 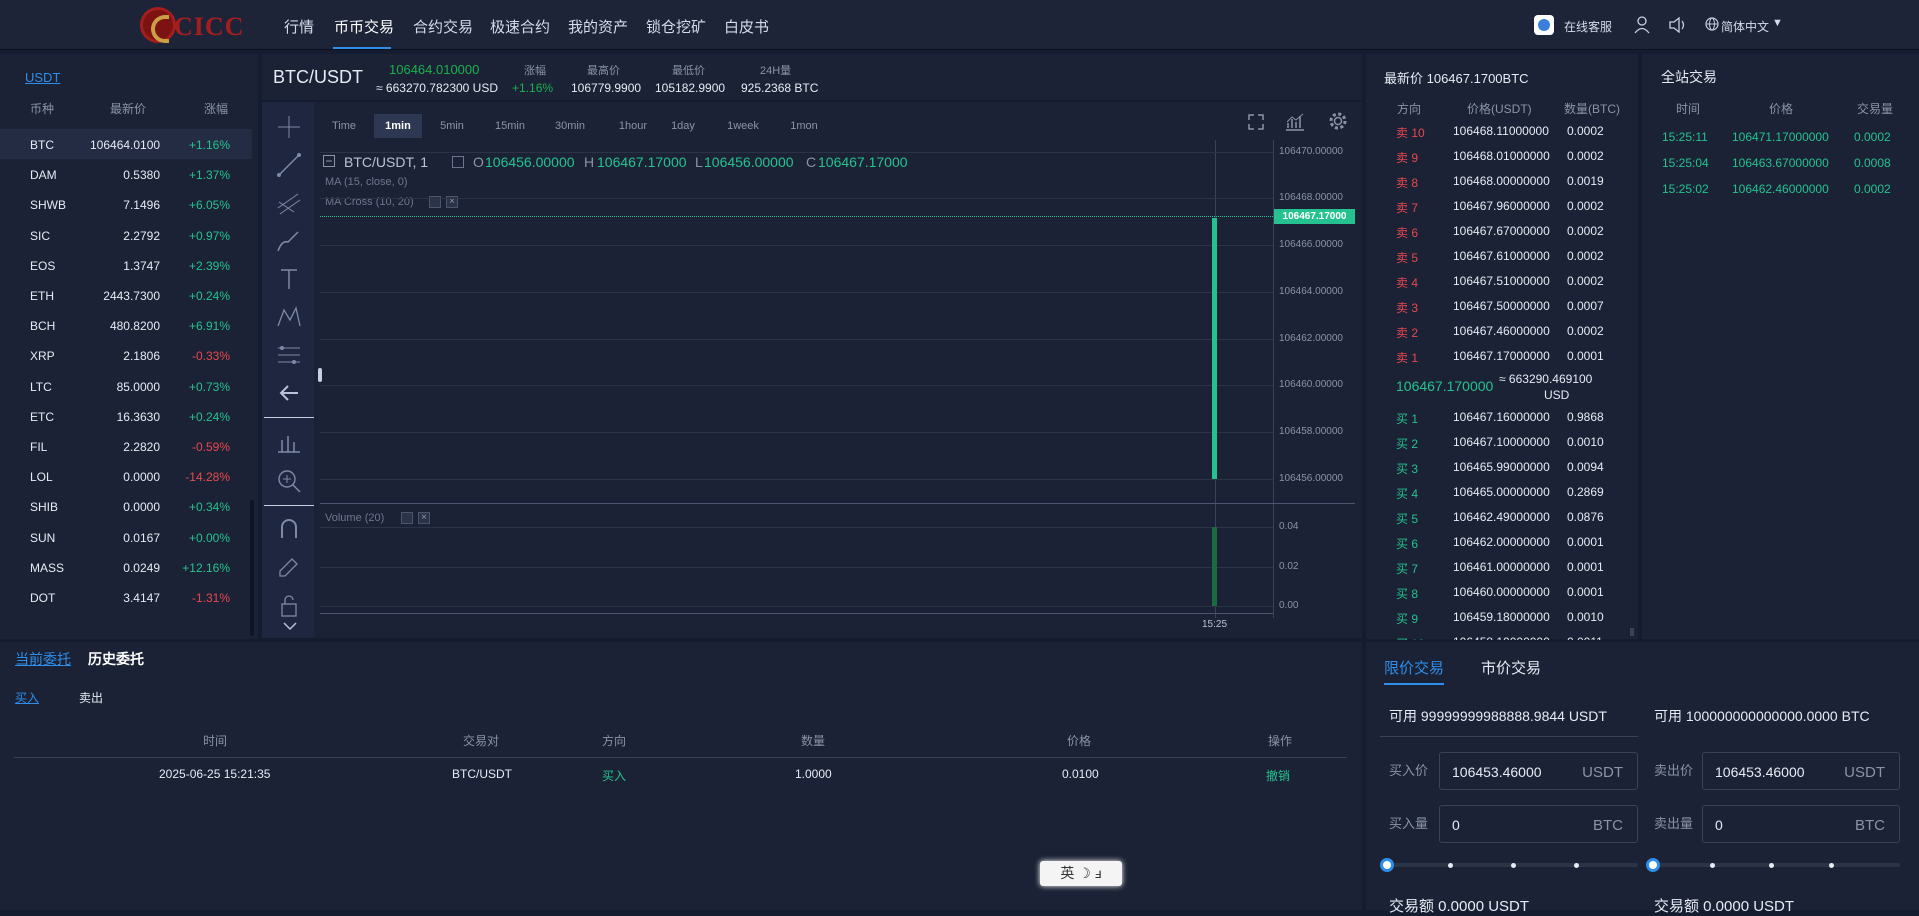 What do you see at coordinates (289, 203) in the screenshot?
I see `fib-icon` at bounding box center [289, 203].